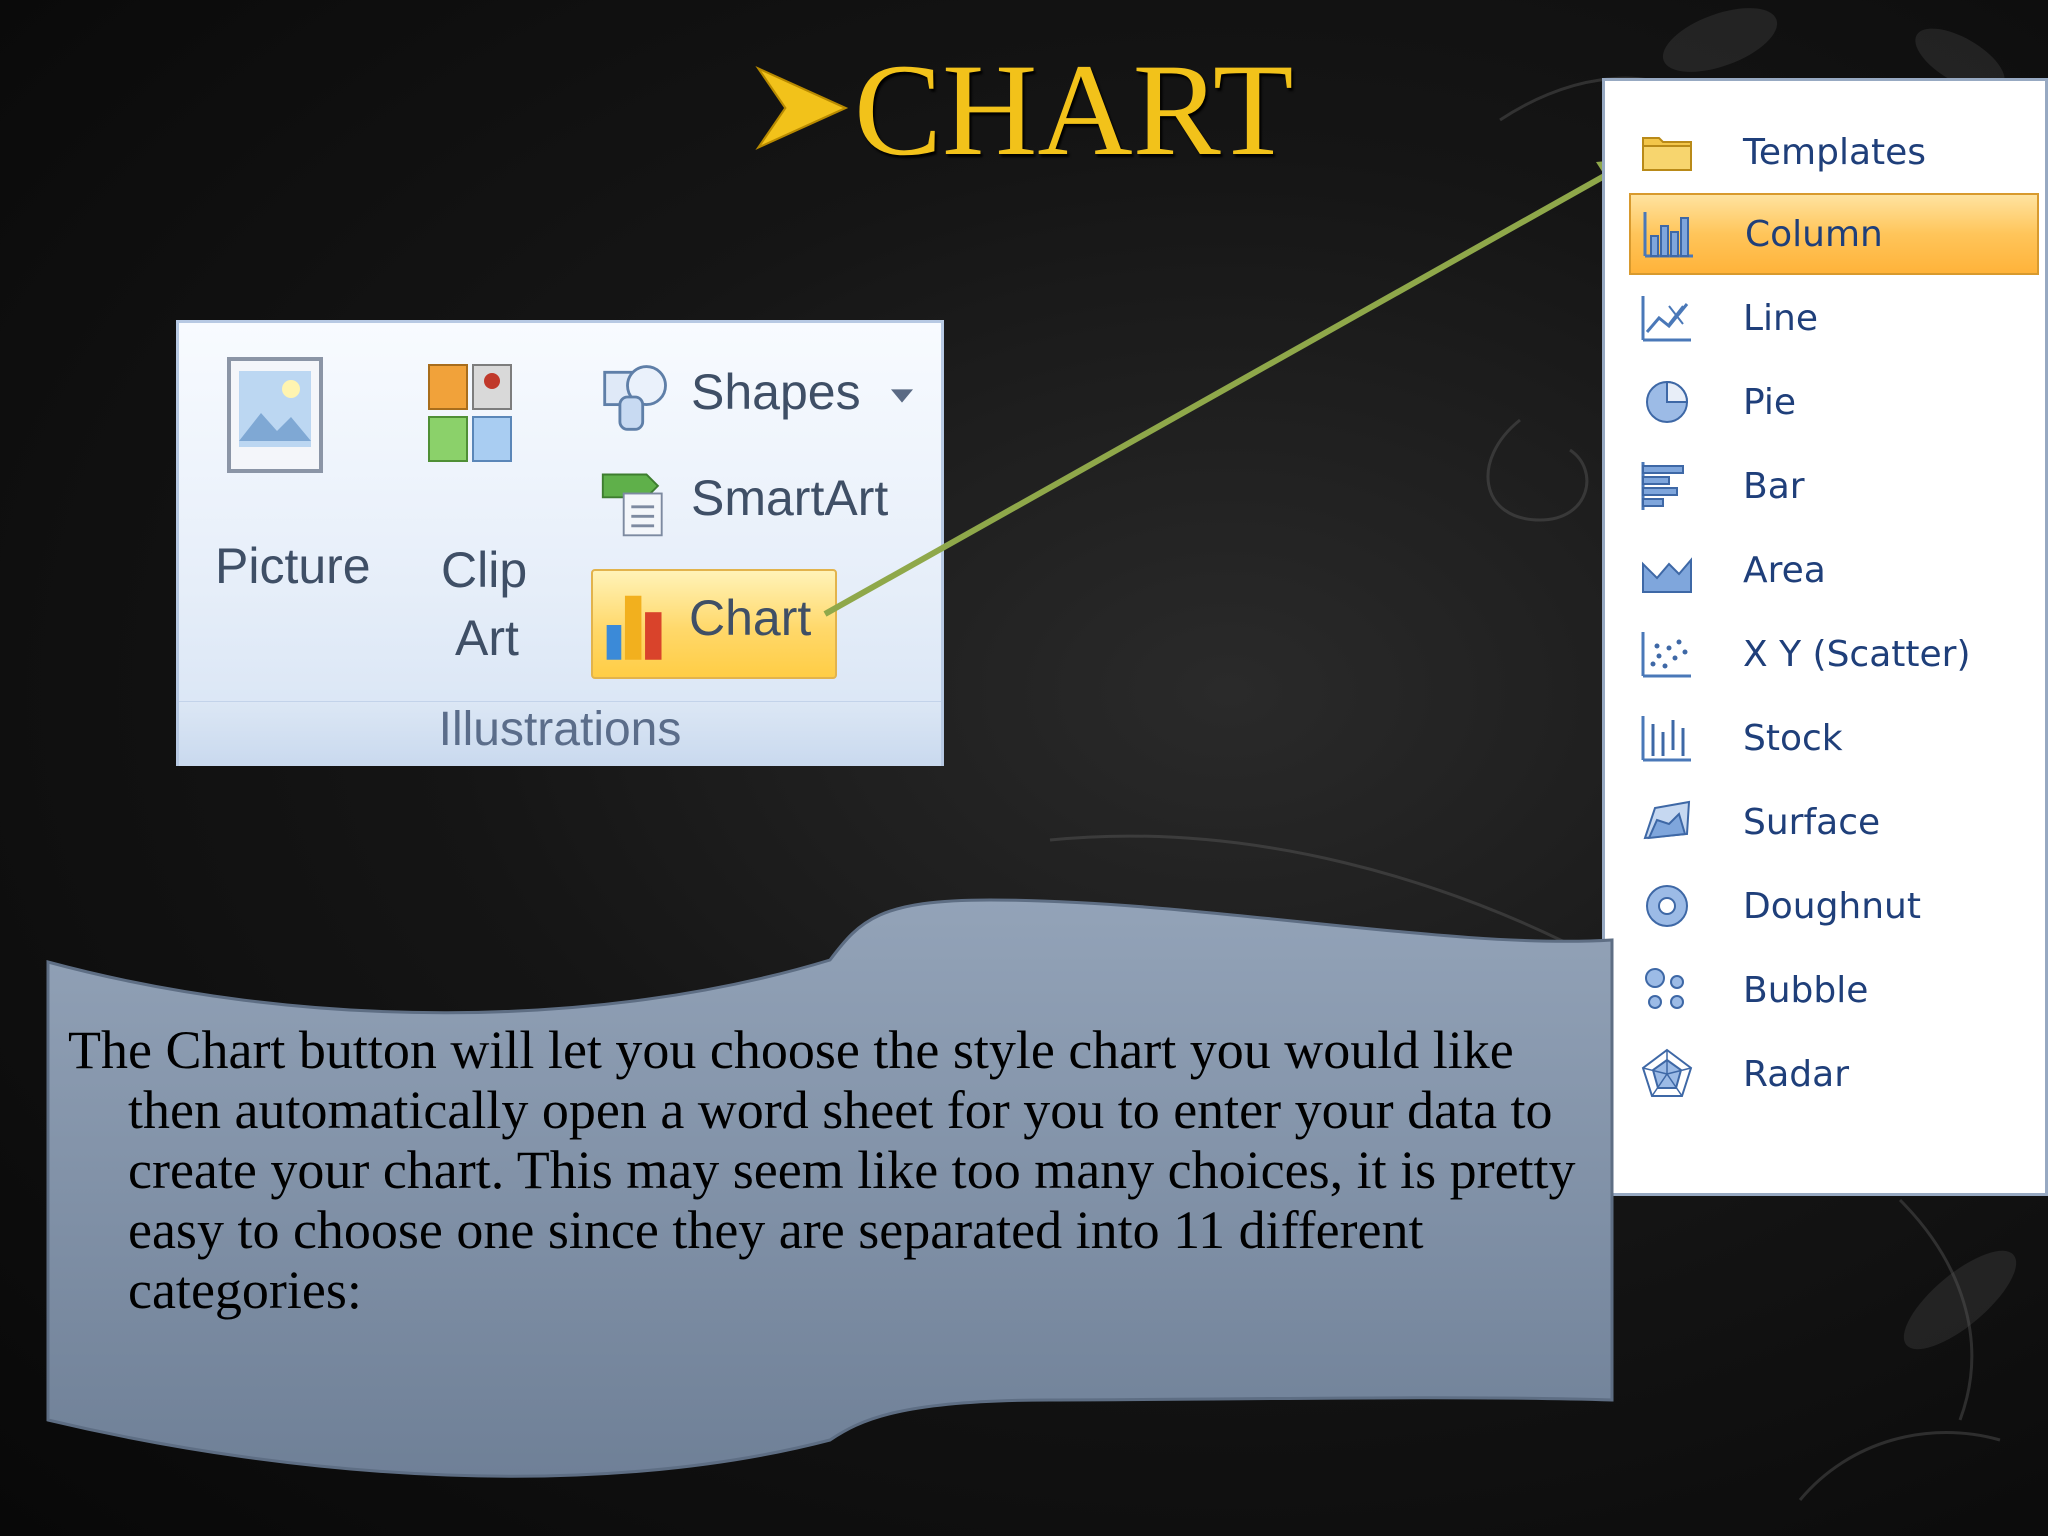 Image resolution: width=2048 pixels, height=1536 pixels. I want to click on menu-item-templates: Templates, so click(1834, 152).